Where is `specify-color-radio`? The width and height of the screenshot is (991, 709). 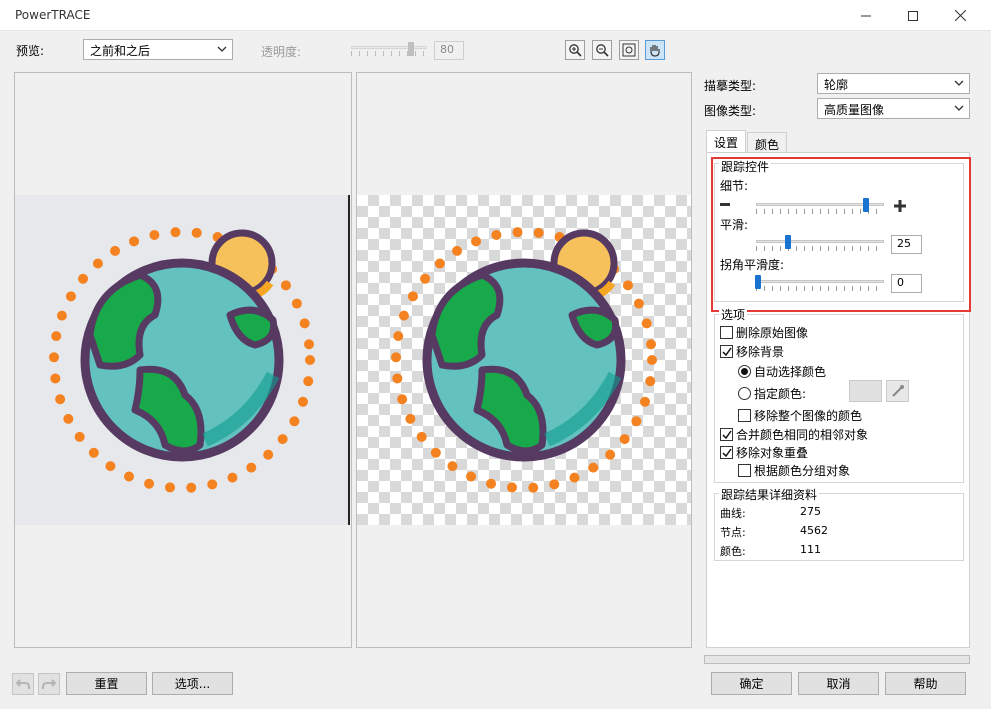
specify-color-radio is located at coordinates (744, 393).